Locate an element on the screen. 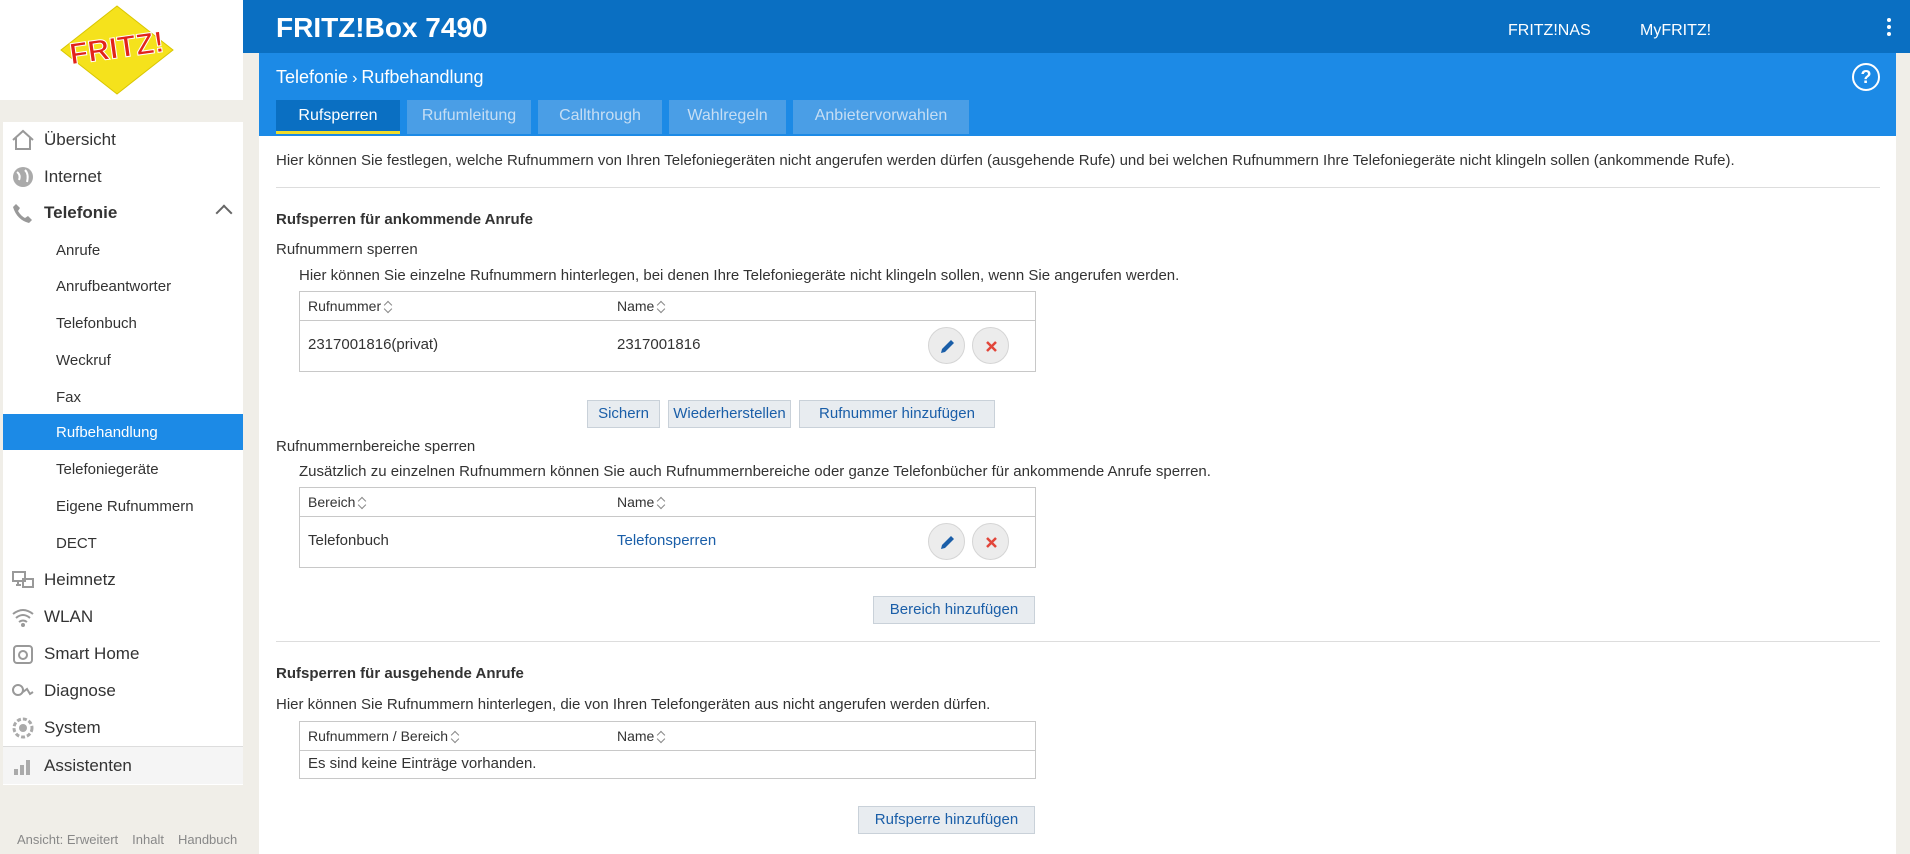 The height and width of the screenshot is (854, 1910). table-row: Telefonbuch Telefonsperren is located at coordinates (667, 542).